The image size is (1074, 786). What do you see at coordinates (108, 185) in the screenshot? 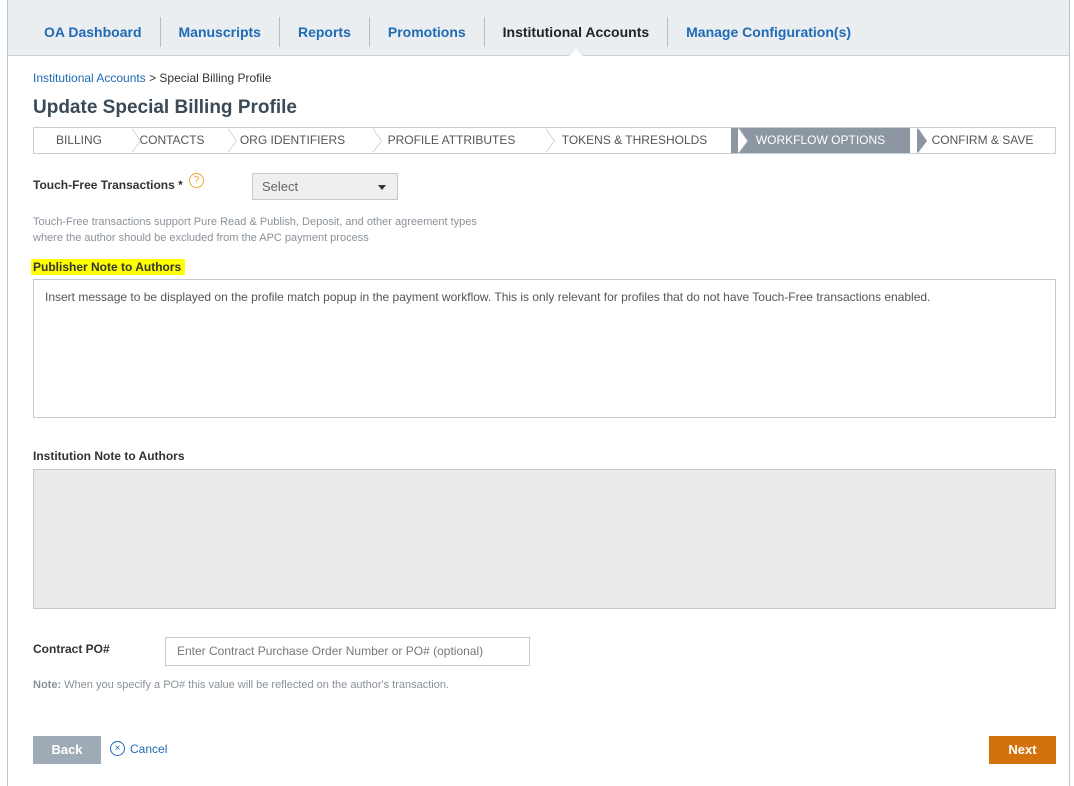
I see `touch-free-label: Touch-Free Transactions *` at bounding box center [108, 185].